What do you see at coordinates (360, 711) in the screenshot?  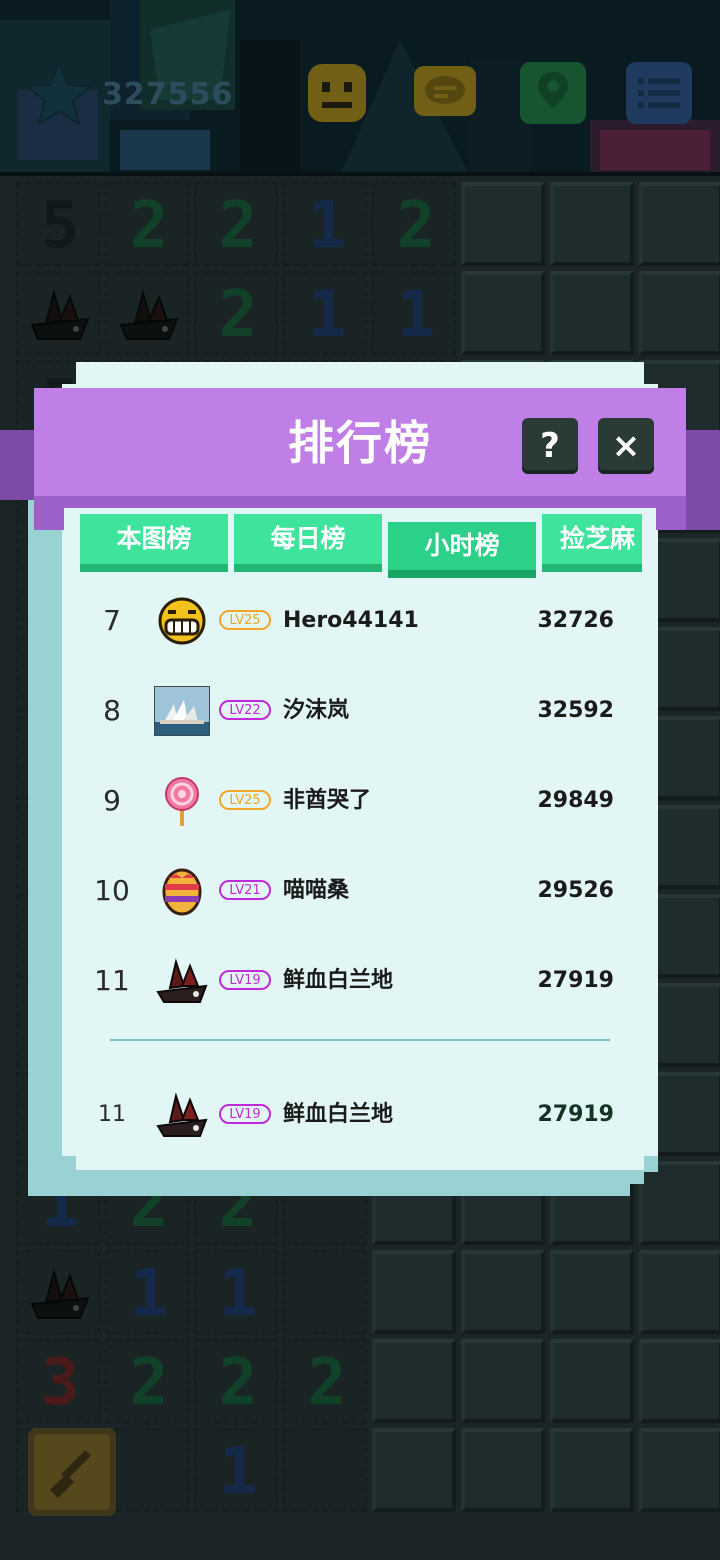 I see `leaderboard-row: 8 LV22 汐沫岚 32592` at bounding box center [360, 711].